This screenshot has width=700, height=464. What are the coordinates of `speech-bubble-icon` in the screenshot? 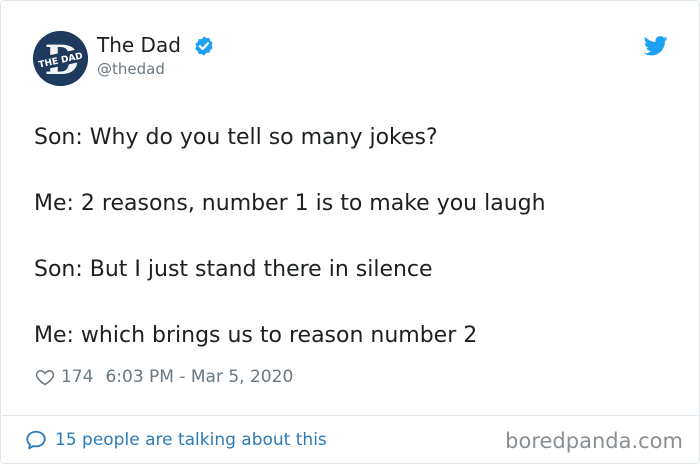 It's located at (36, 440).